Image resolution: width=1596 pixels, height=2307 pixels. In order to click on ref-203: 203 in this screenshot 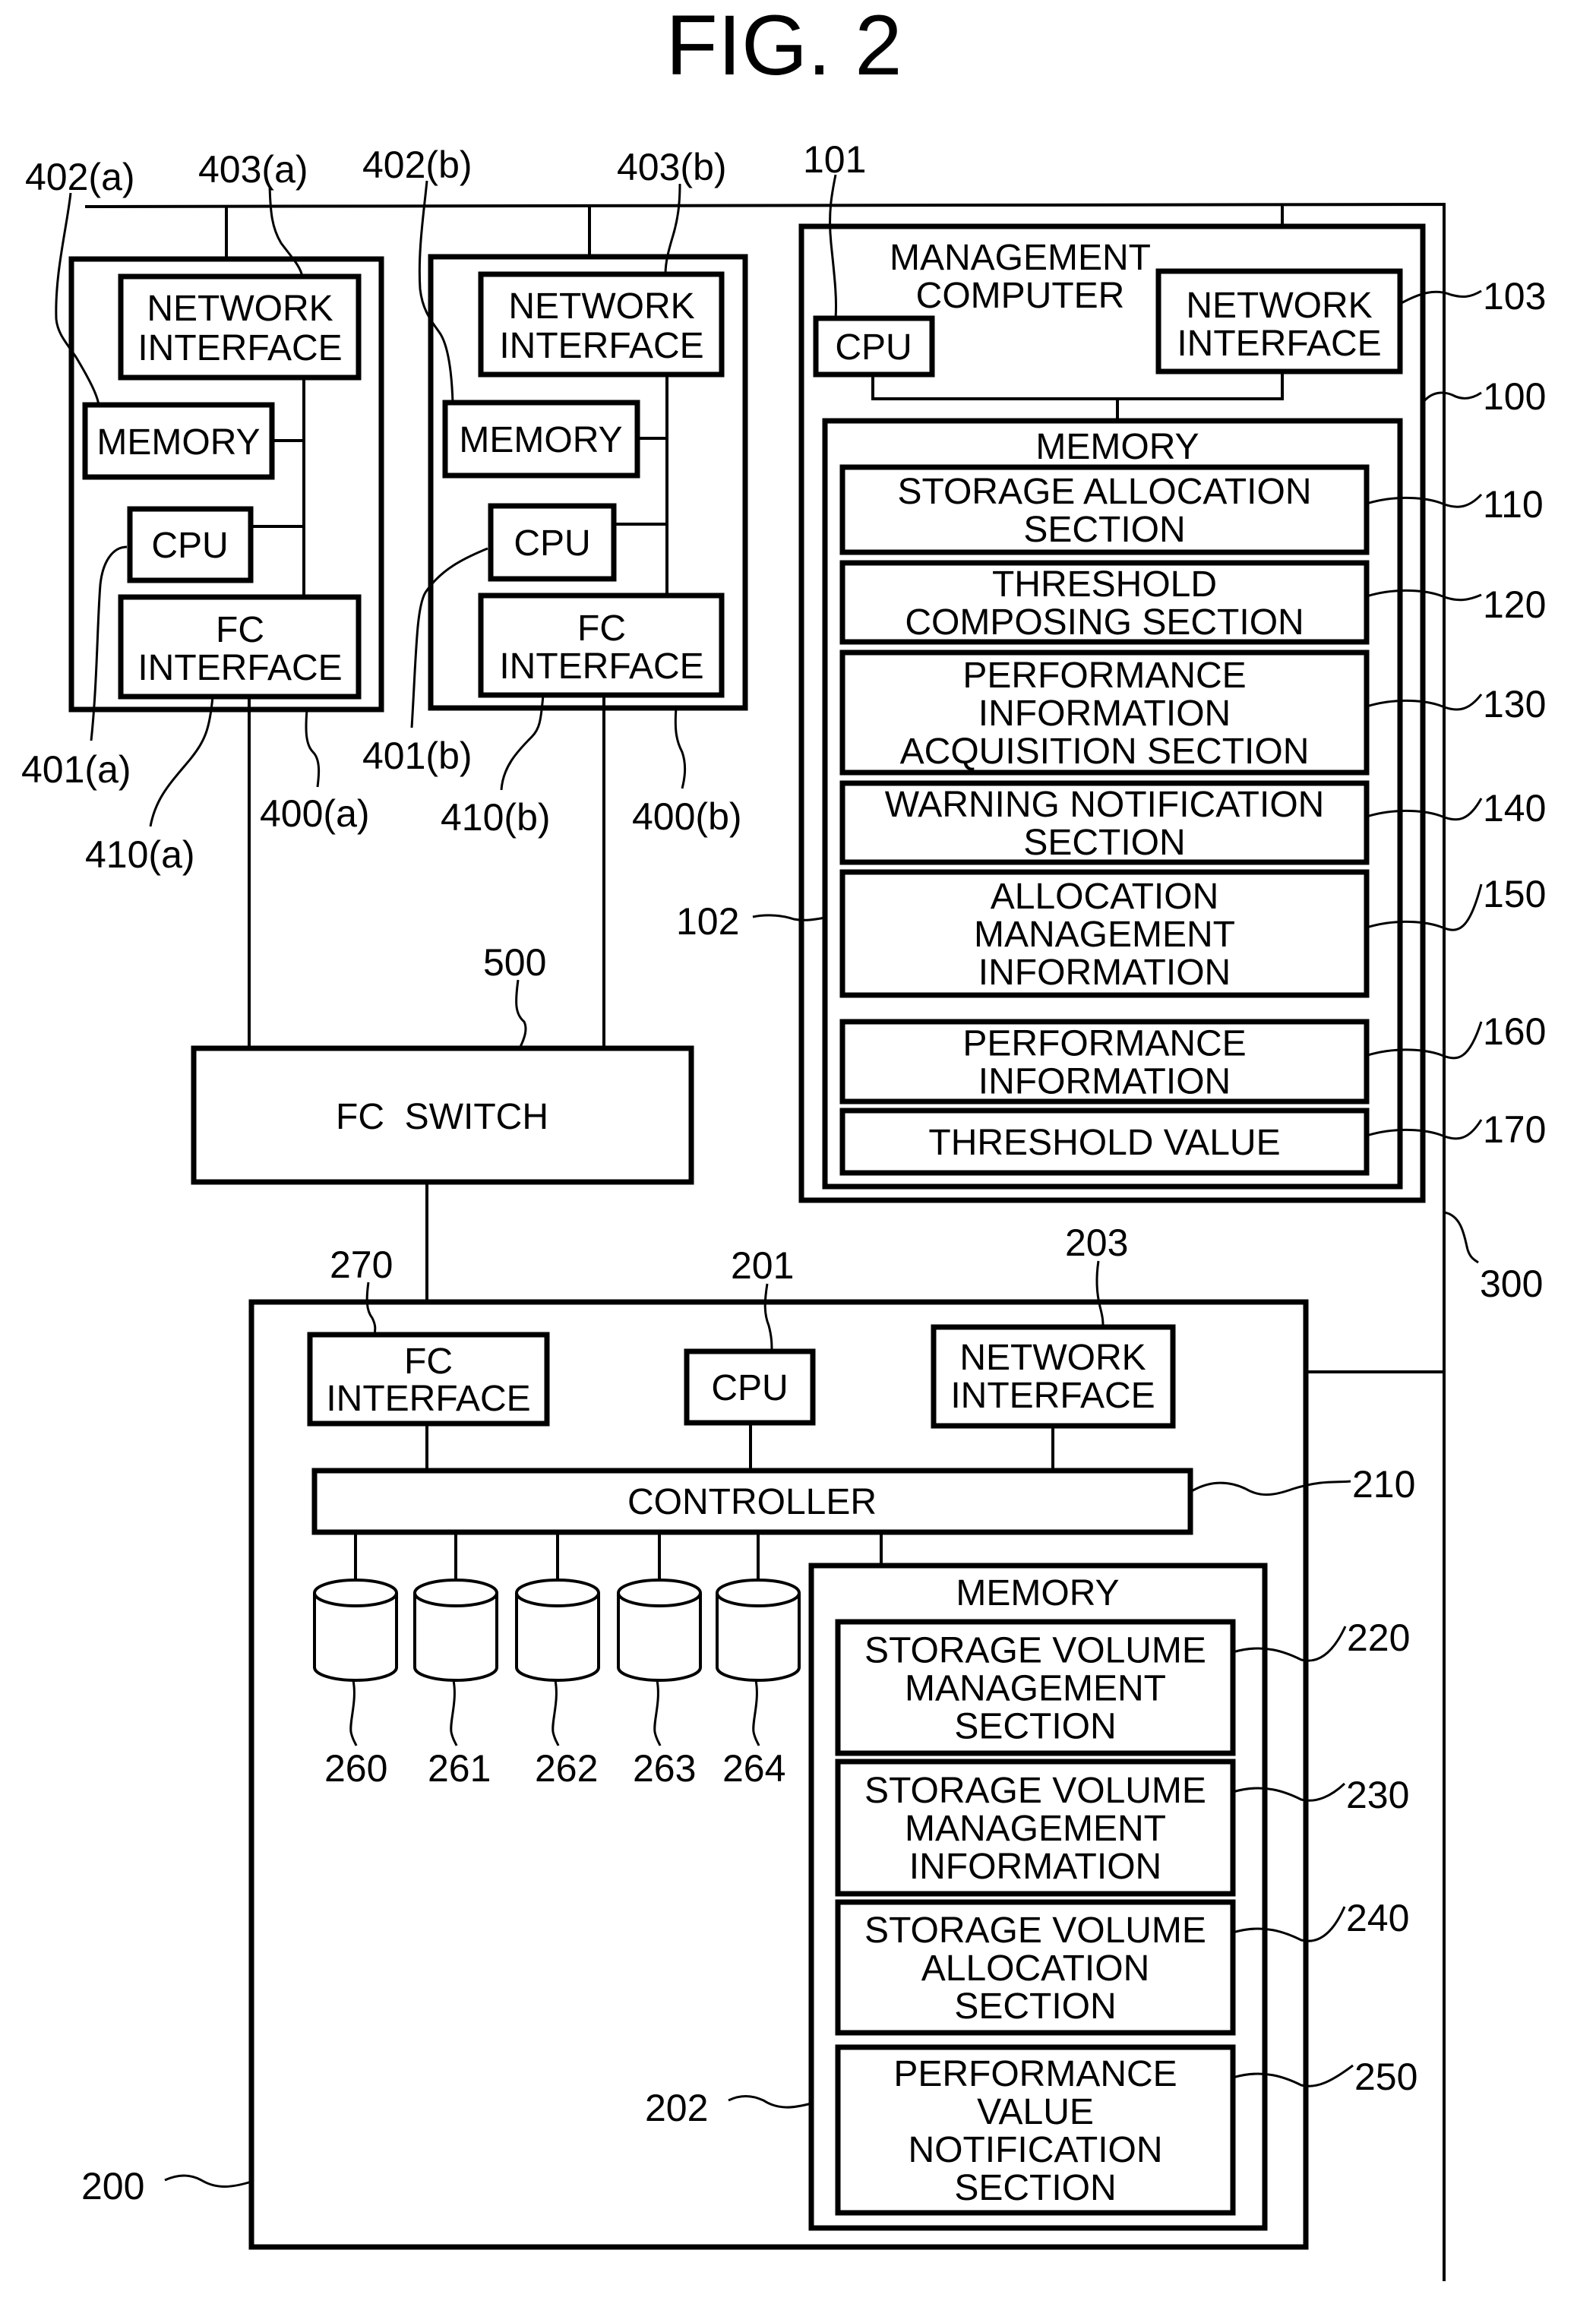, I will do `click(1096, 1242)`.